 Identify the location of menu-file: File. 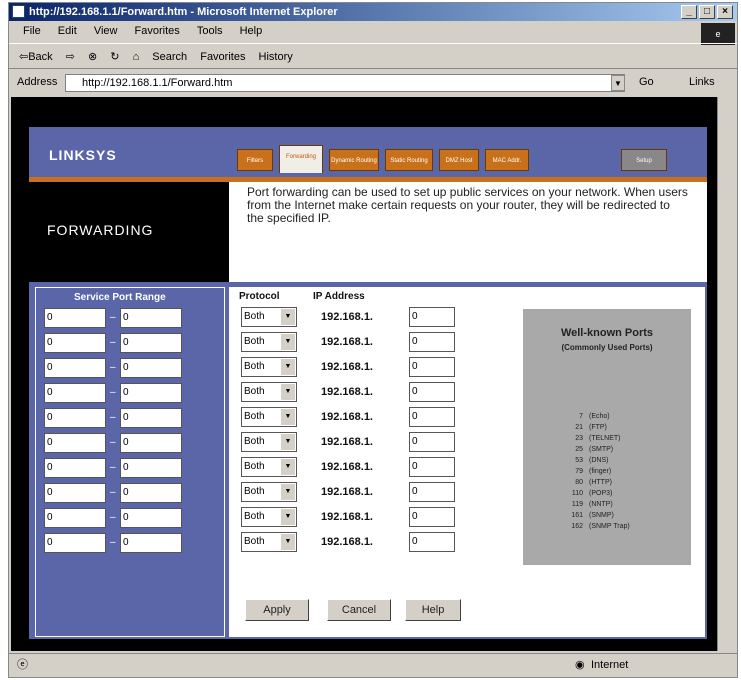
(32, 31).